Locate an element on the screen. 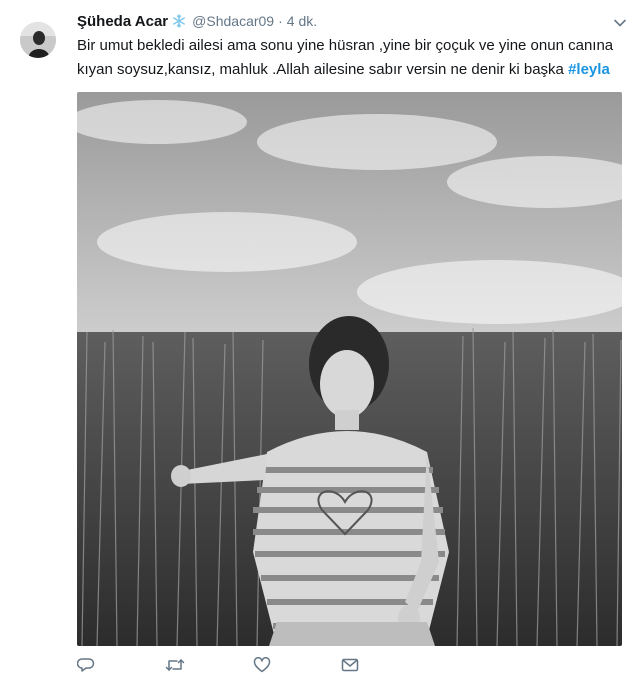  retweet-icon is located at coordinates (175, 665).